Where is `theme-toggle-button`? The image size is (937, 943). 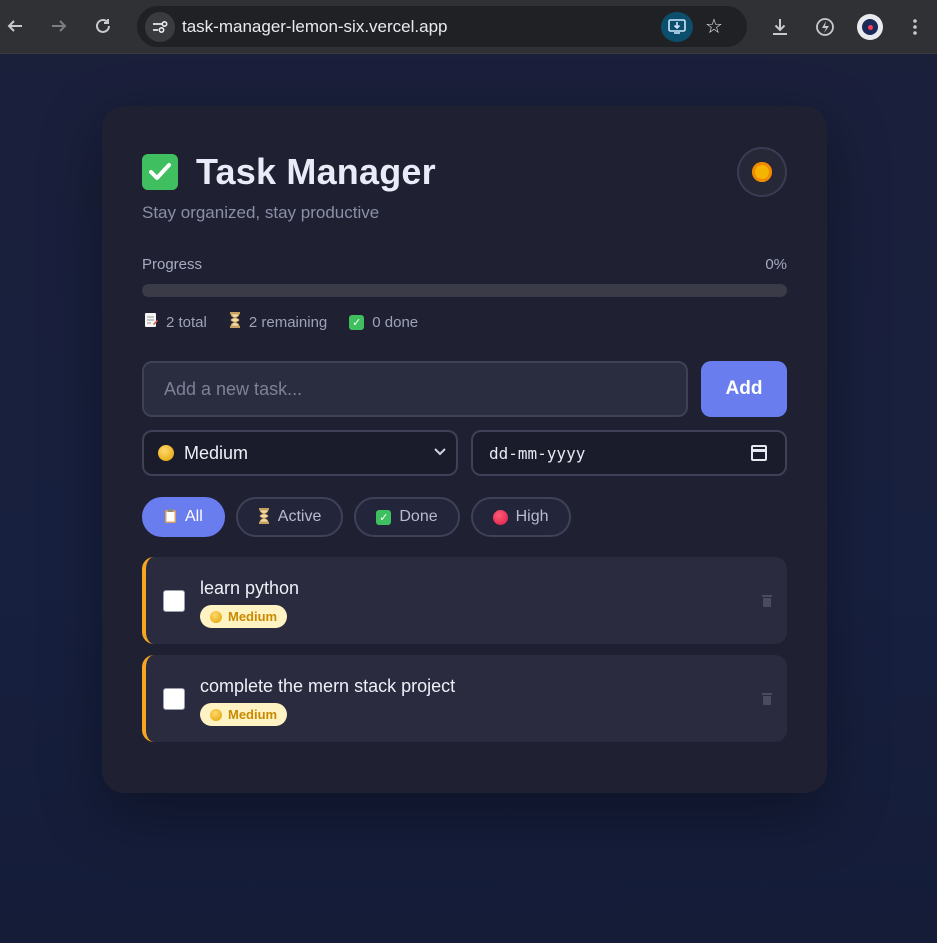
theme-toggle-button is located at coordinates (762, 172).